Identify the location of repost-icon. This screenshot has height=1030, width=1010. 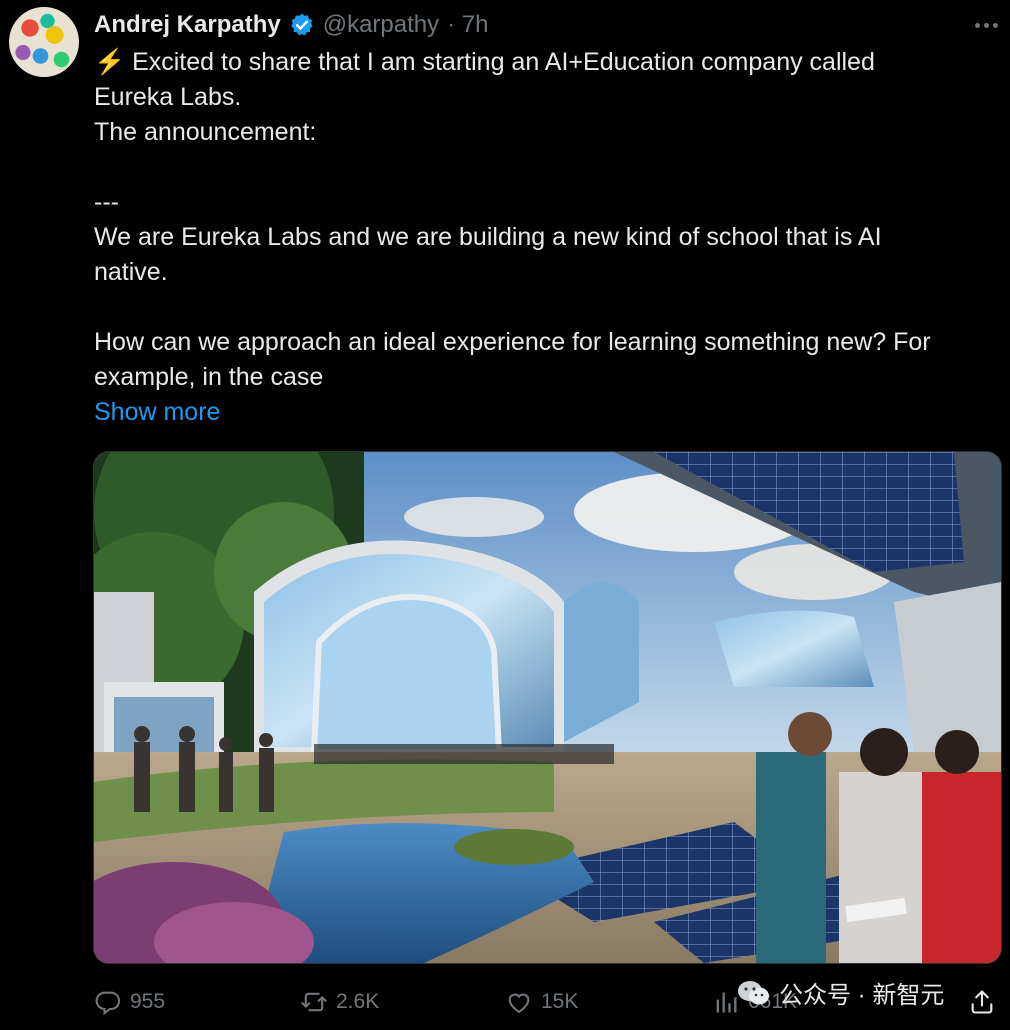
(314, 1002).